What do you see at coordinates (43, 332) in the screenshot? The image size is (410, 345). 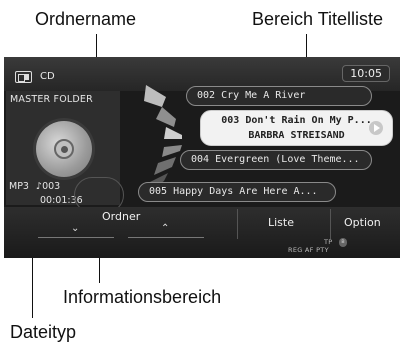 I see `callout-dateityp: Dateityp` at bounding box center [43, 332].